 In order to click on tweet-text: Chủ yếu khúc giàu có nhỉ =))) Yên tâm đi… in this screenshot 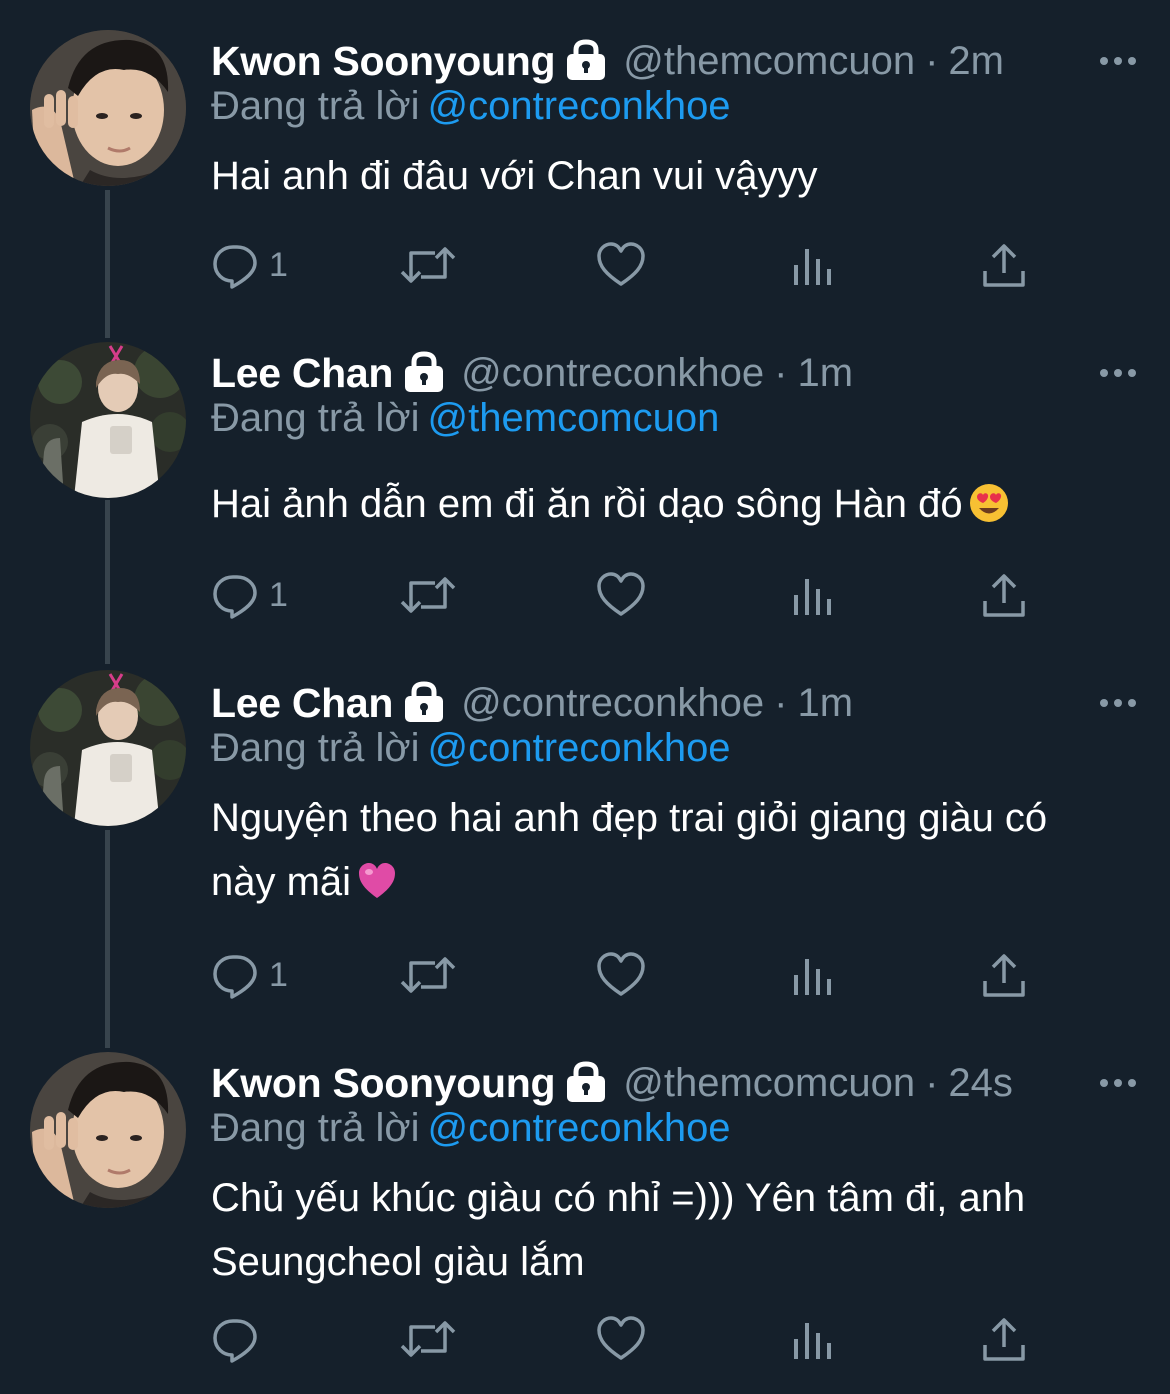, I will do `click(666, 1230)`.